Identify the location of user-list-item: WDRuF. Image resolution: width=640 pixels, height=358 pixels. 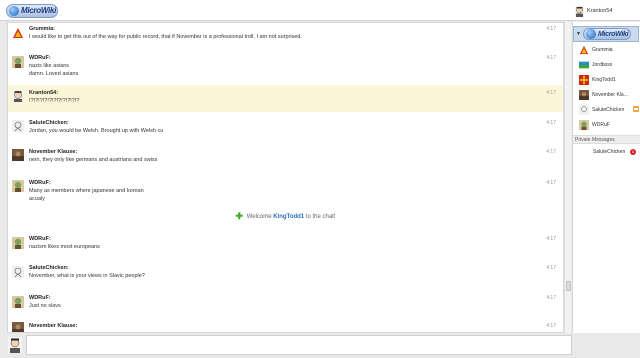
(609, 125).